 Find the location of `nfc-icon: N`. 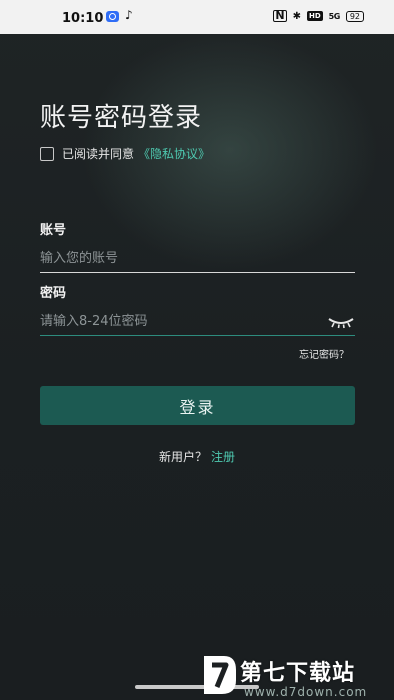

nfc-icon: N is located at coordinates (280, 15).